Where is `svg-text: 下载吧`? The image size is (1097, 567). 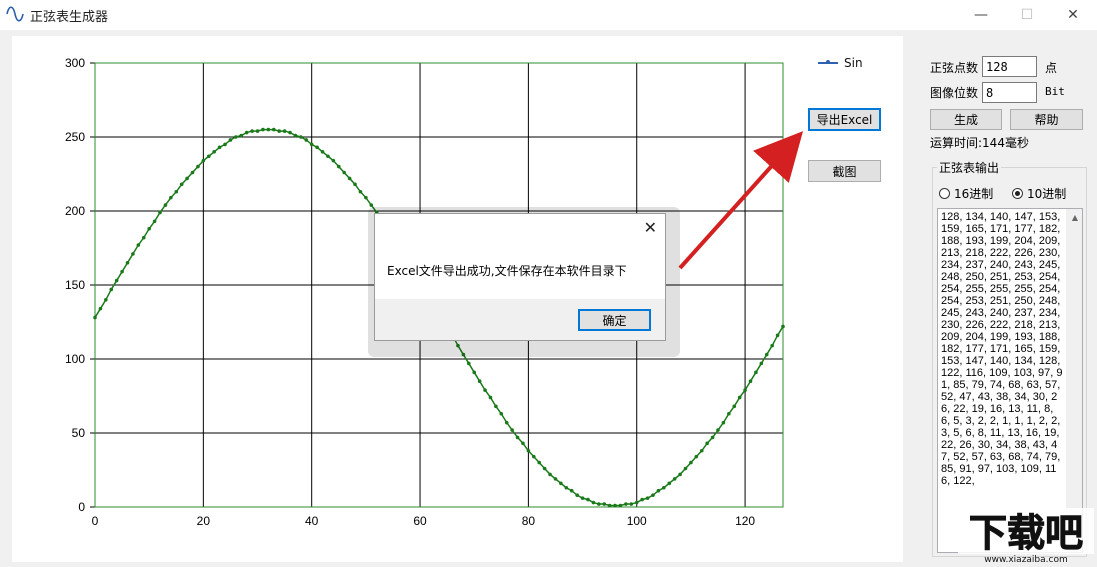
svg-text: 下载吧 is located at coordinates (1026, 533).